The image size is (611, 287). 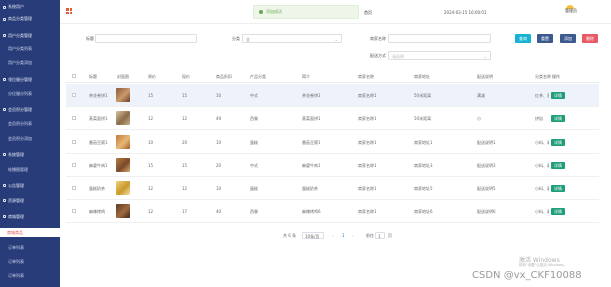 I want to click on cell-title: 蒸菜面饼1, so click(x=98, y=118).